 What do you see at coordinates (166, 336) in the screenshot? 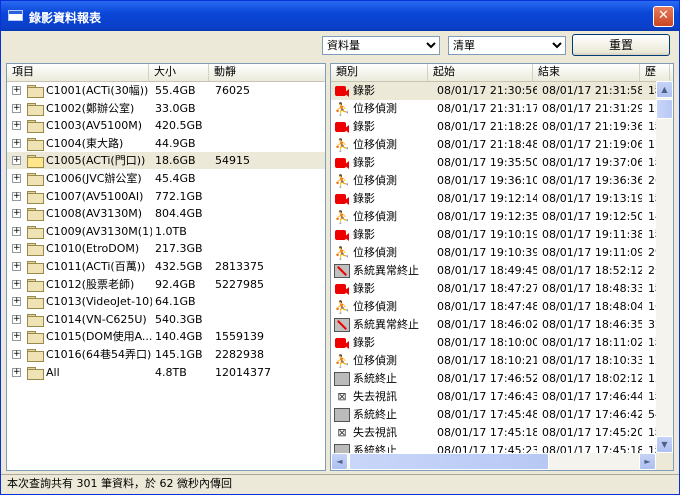
I see `tree-row: + C1015(DOM使用A... 140.4GB 1559139` at bounding box center [166, 336].